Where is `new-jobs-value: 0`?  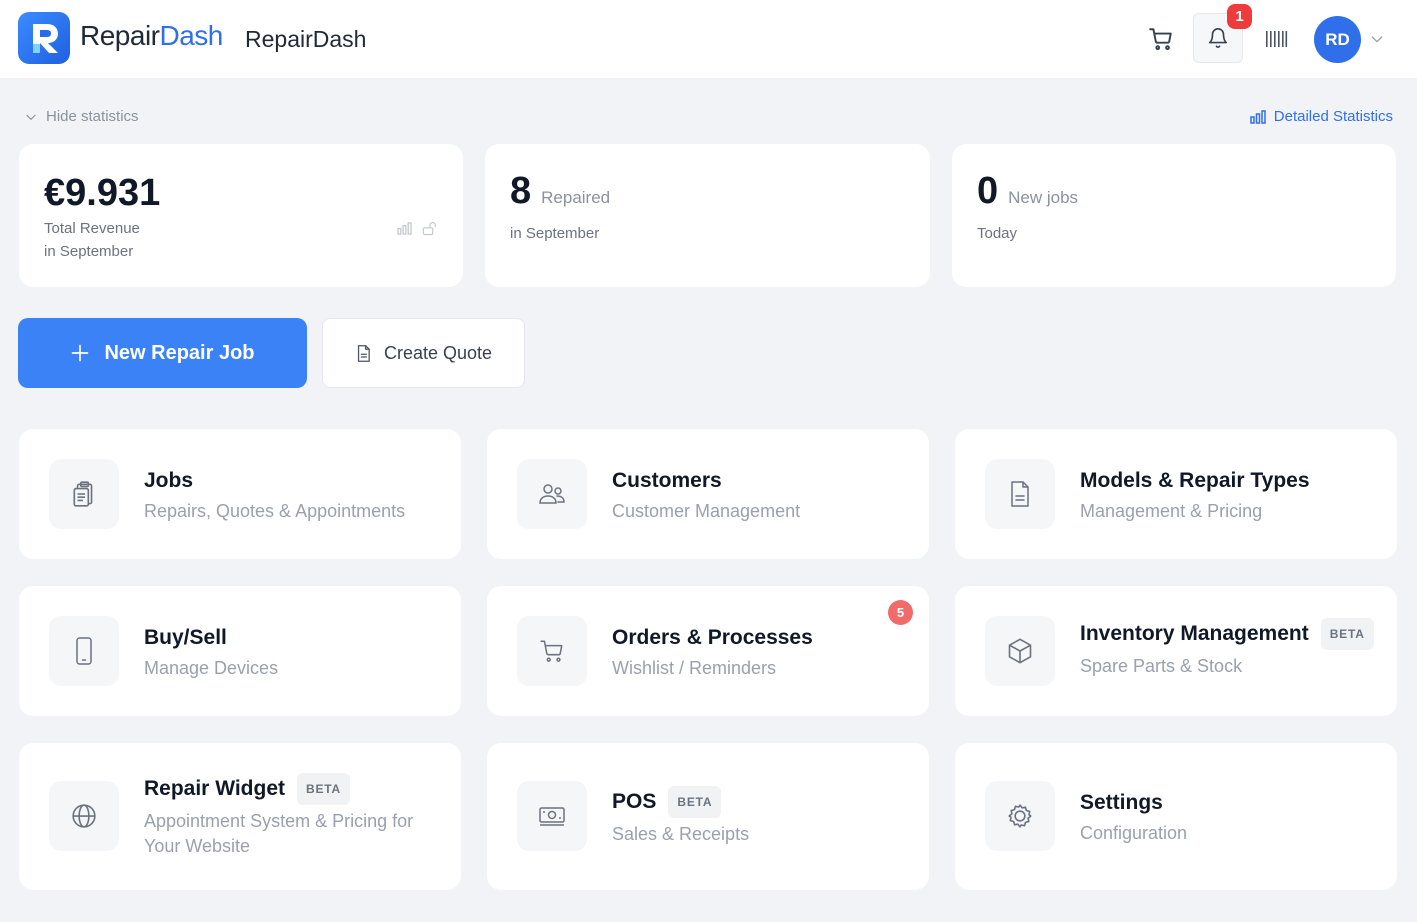 new-jobs-value: 0 is located at coordinates (988, 191).